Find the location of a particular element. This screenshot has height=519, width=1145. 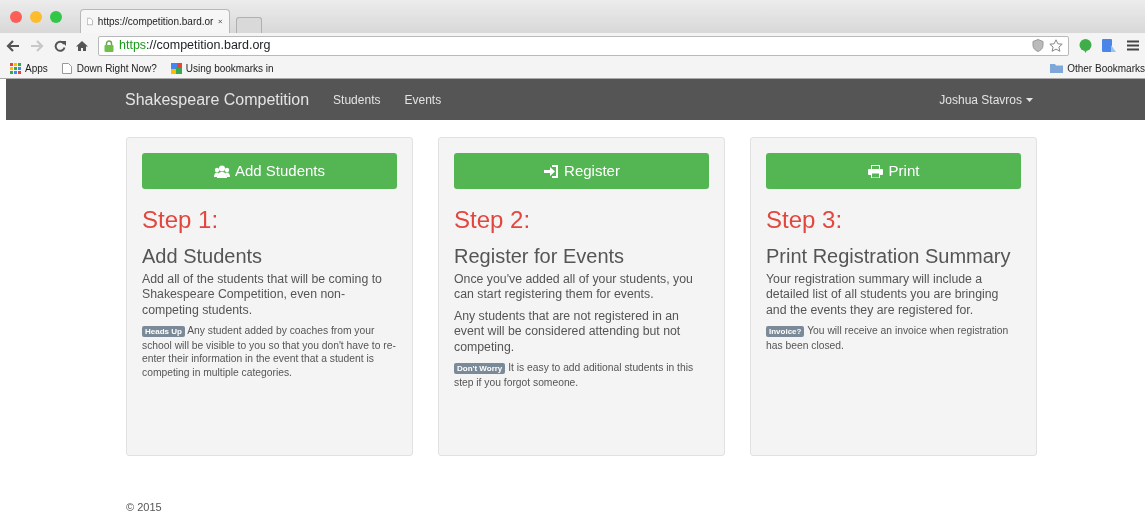

printer-icon is located at coordinates (875, 171).